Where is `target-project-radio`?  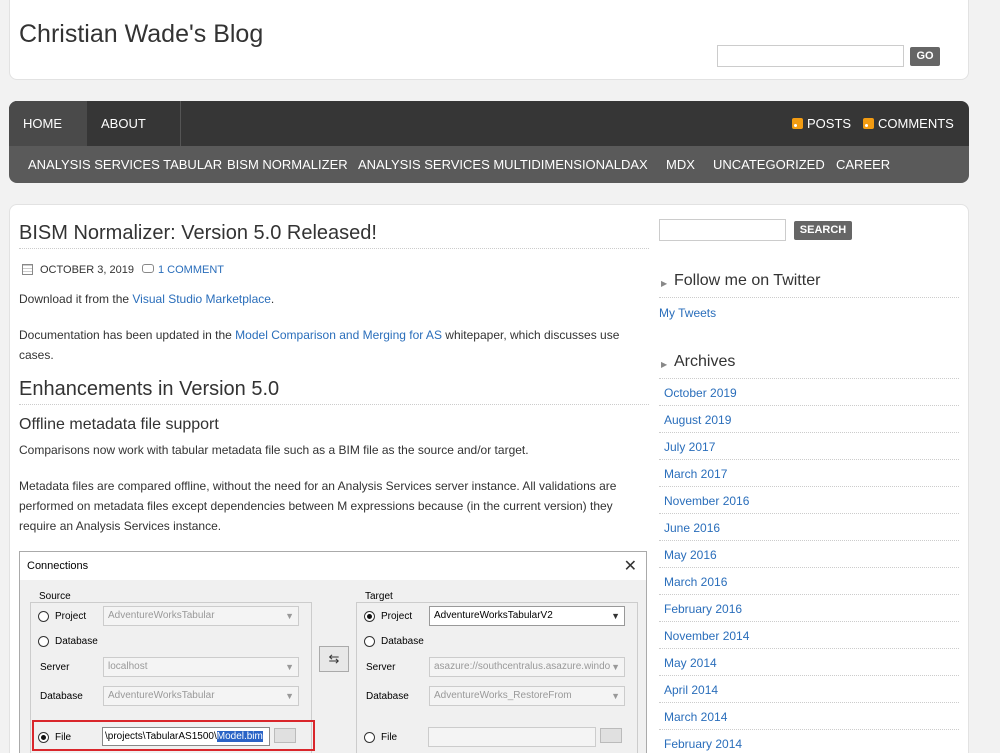 target-project-radio is located at coordinates (369, 616).